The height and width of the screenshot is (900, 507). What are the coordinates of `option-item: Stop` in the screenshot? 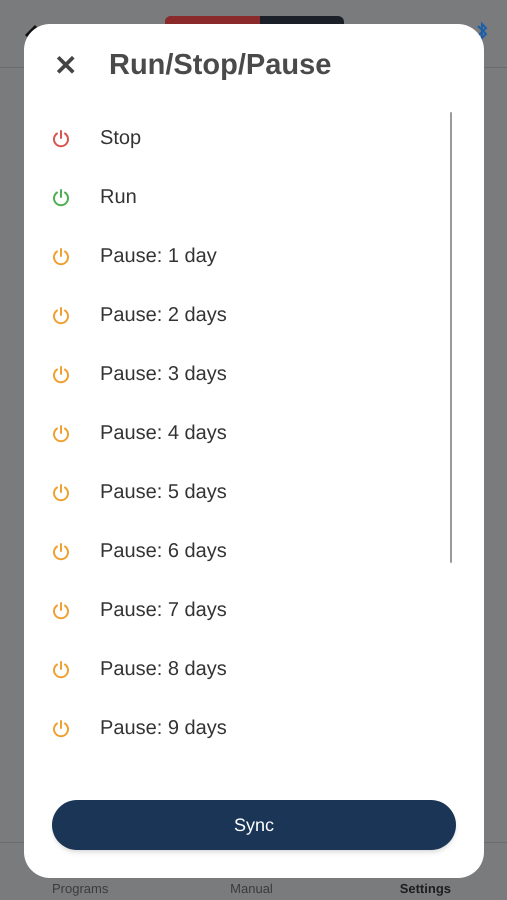 It's located at (267, 137).